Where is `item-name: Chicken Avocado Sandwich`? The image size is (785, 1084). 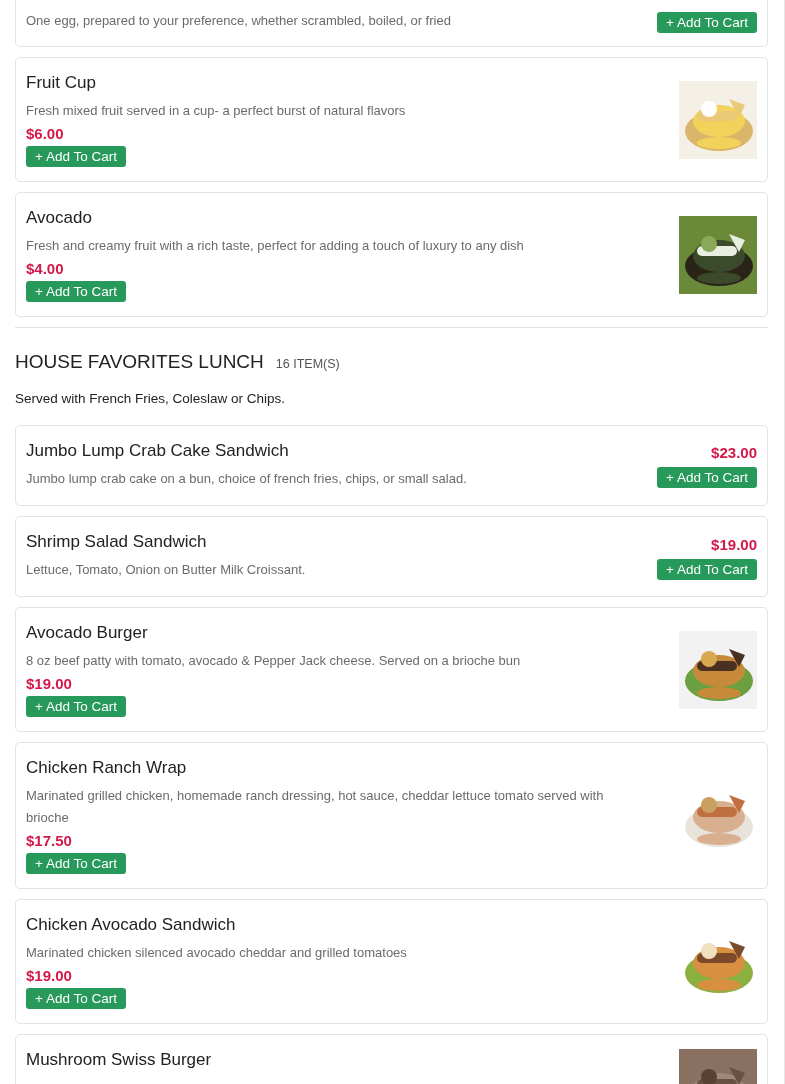
item-name: Chicken Avocado Sandwich is located at coordinates (131, 925).